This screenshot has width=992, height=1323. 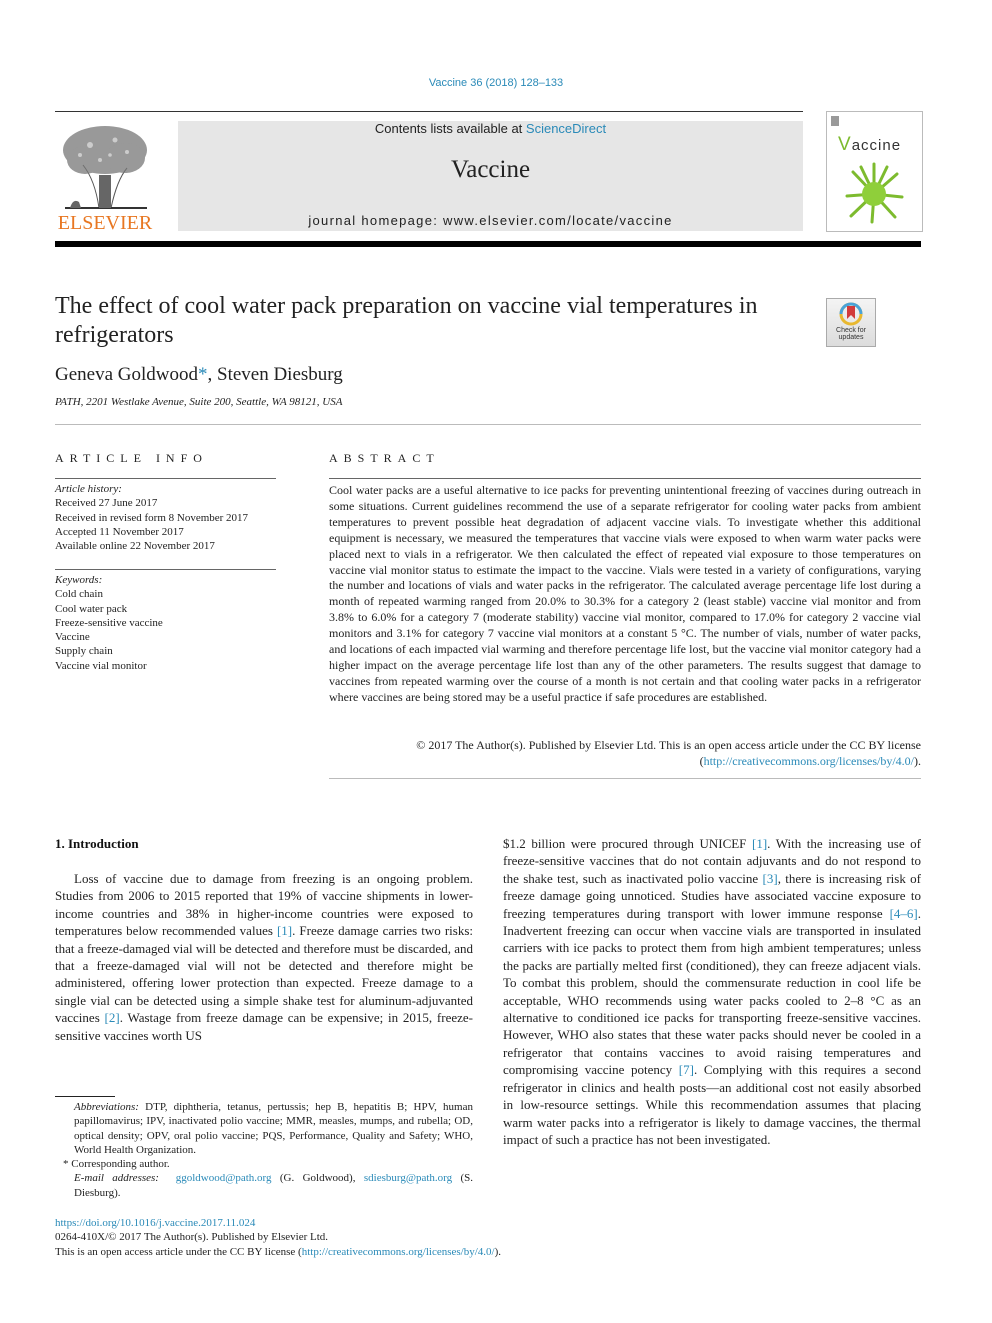 I want to click on email-label: E-mail addresses:, so click(x=116, y=1178).